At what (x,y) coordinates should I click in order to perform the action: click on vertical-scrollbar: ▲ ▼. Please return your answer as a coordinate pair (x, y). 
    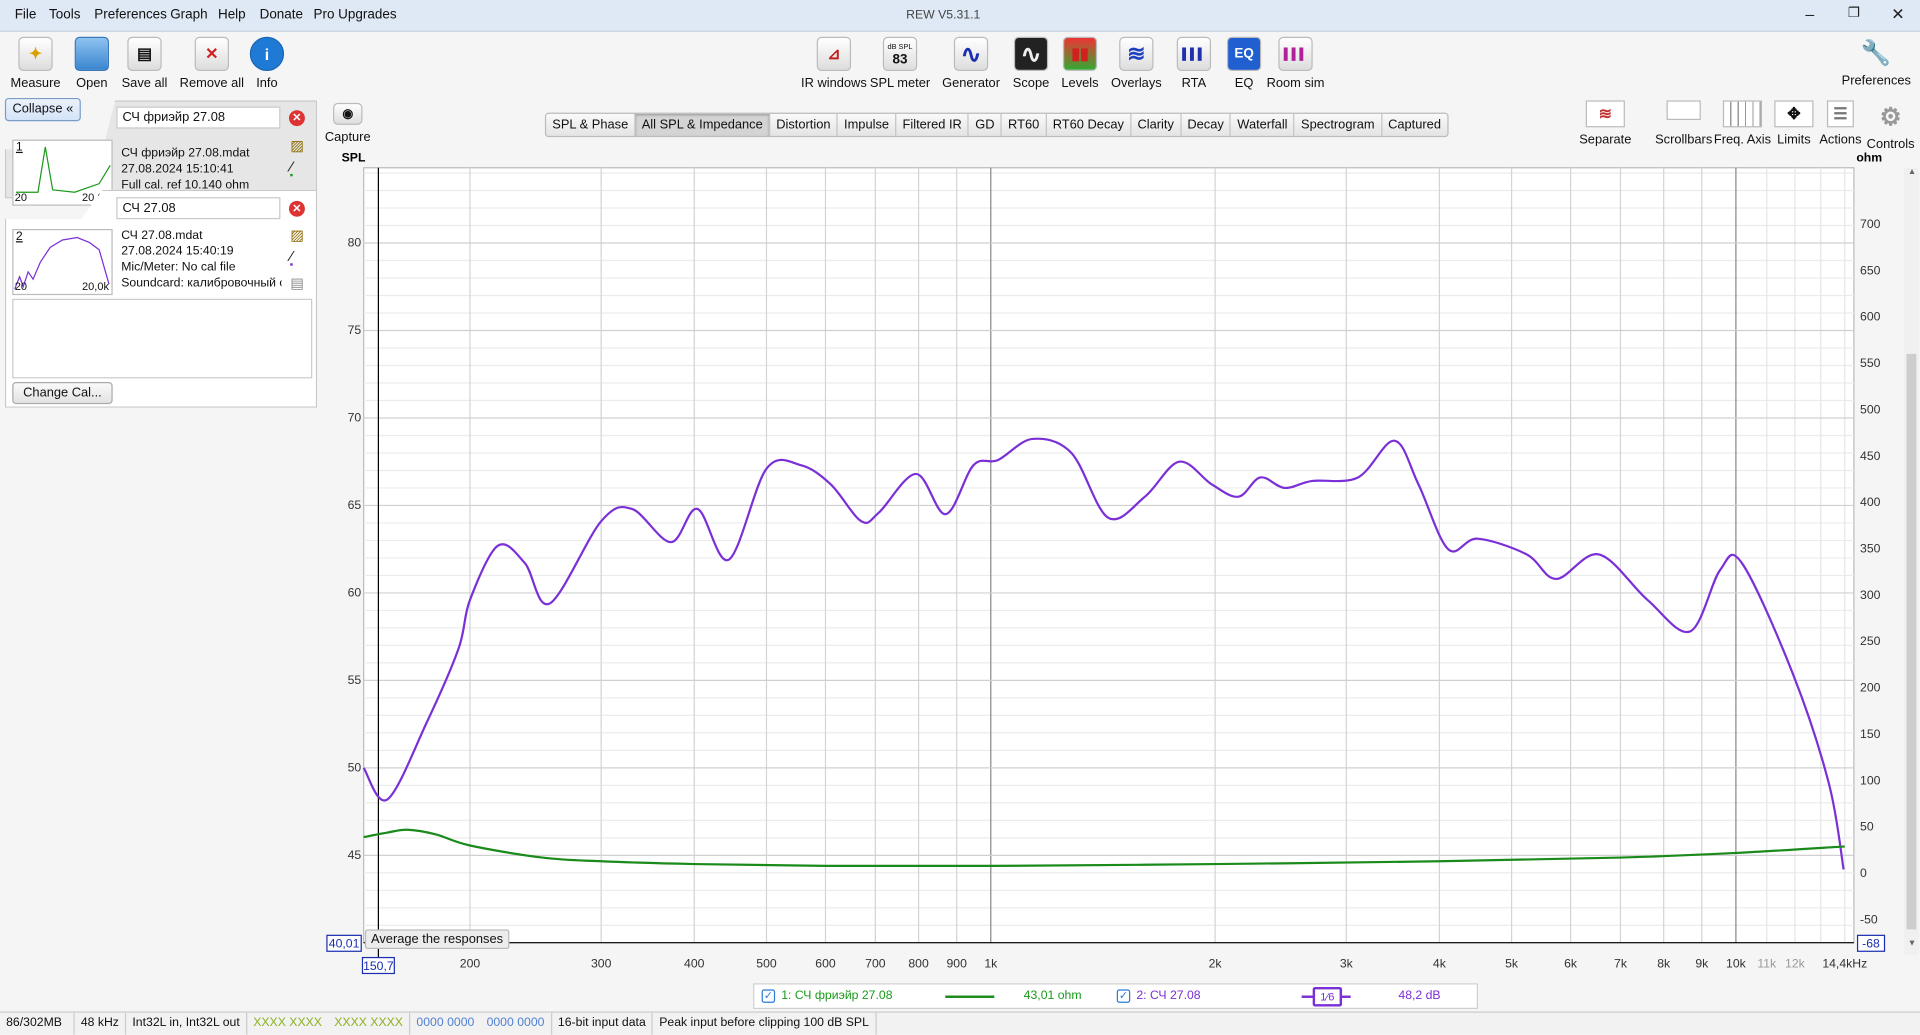
    Looking at the image, I should click on (1911, 561).